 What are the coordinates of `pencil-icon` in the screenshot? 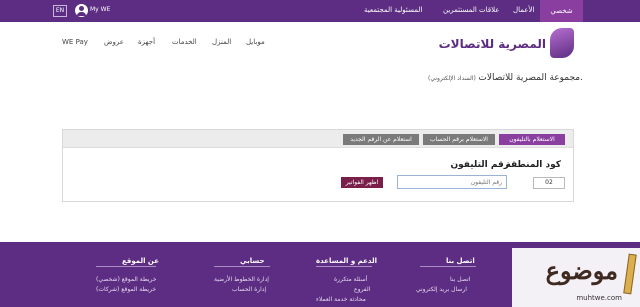 It's located at (630, 274).